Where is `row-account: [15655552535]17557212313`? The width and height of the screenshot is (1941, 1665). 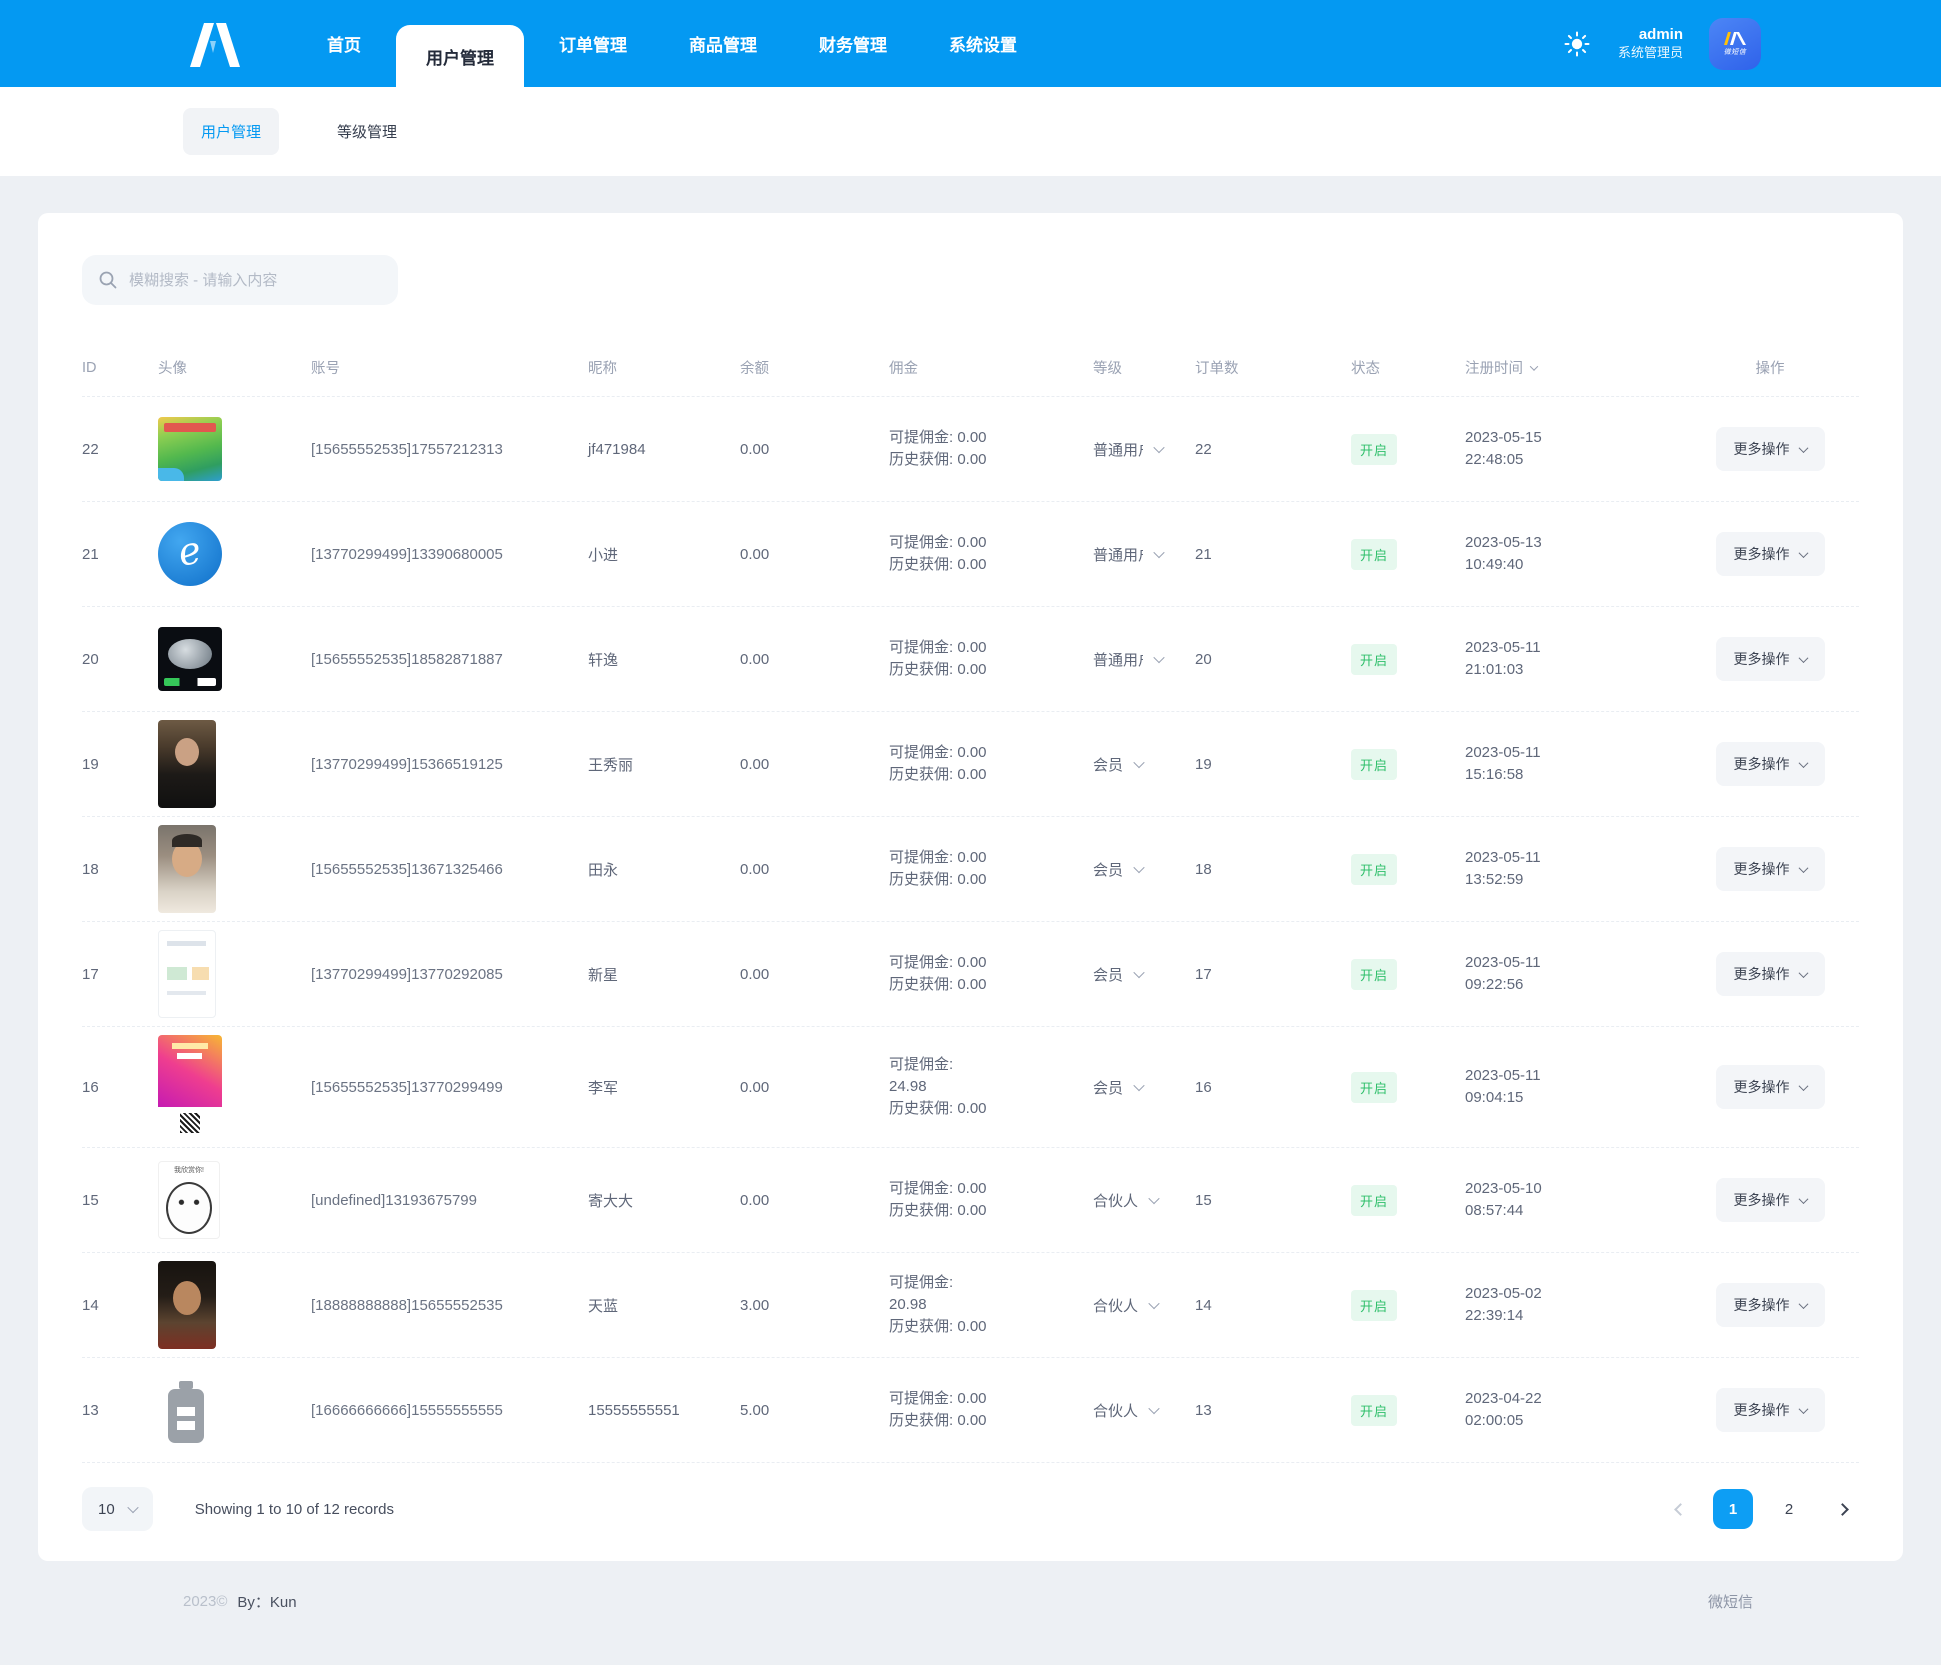 row-account: [15655552535]17557212313 is located at coordinates (407, 449).